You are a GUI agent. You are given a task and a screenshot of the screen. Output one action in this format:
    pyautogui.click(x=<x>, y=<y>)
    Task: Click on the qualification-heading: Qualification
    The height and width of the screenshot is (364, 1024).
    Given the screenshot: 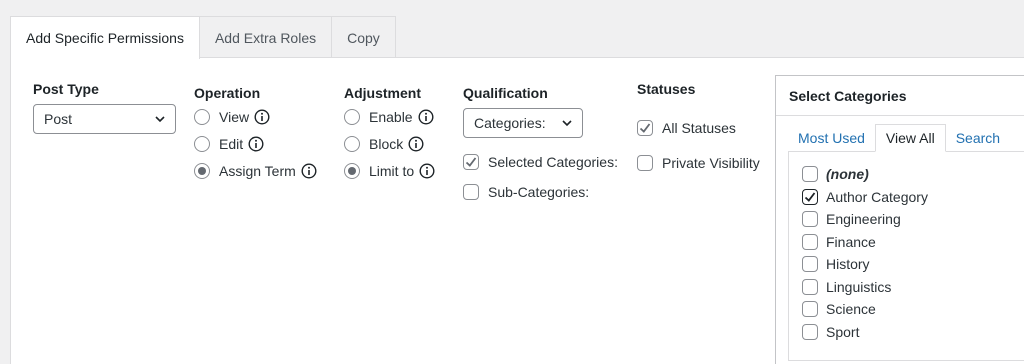 What is the action you would take?
    pyautogui.click(x=505, y=93)
    